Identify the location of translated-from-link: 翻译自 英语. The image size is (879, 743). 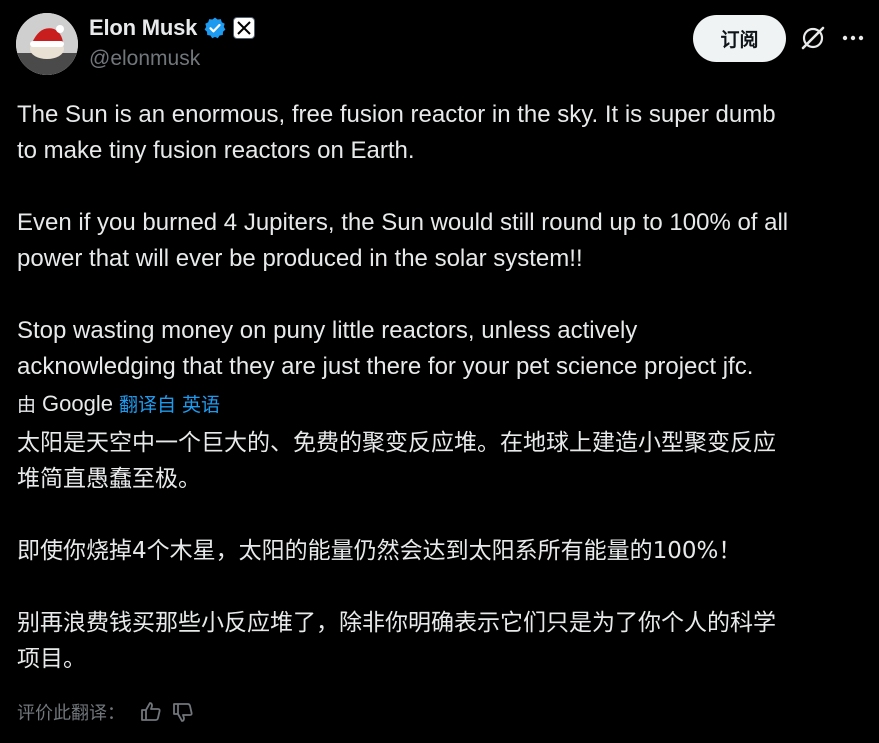
(169, 403).